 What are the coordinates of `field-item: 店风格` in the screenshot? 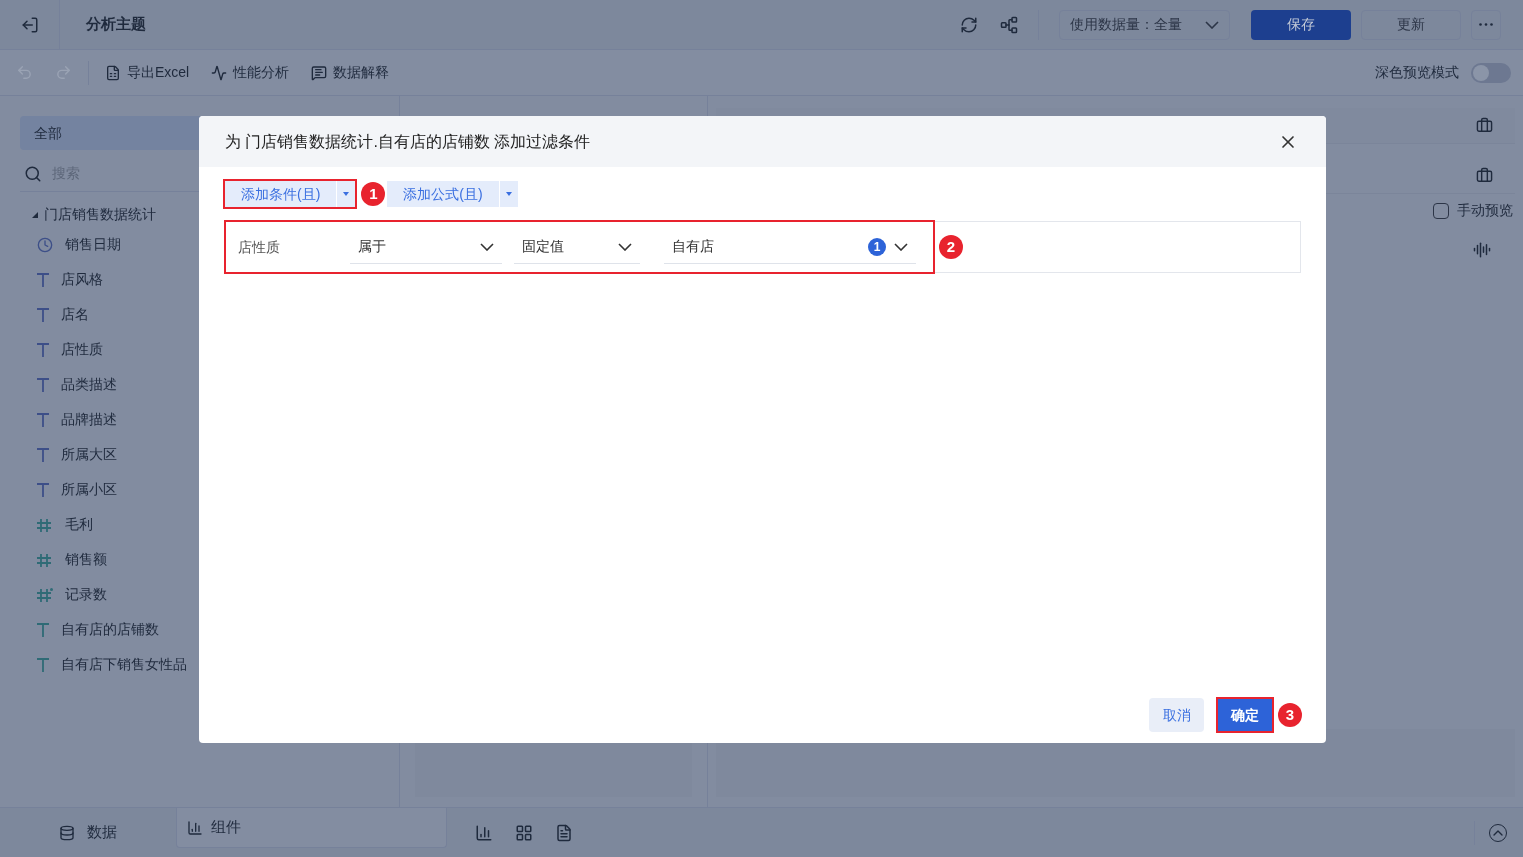 It's located at (82, 279).